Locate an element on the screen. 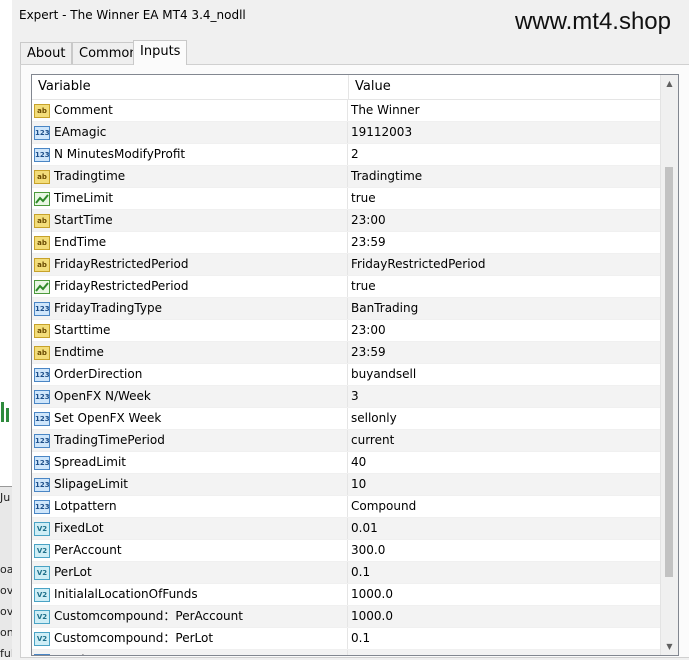  grid-header: Variable Value is located at coordinates (355, 87).